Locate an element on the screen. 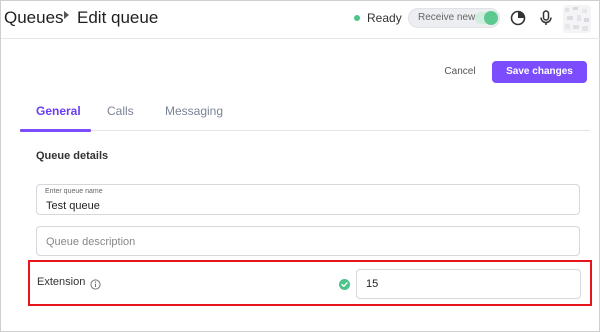  extension-input: 15 is located at coordinates (468, 284).